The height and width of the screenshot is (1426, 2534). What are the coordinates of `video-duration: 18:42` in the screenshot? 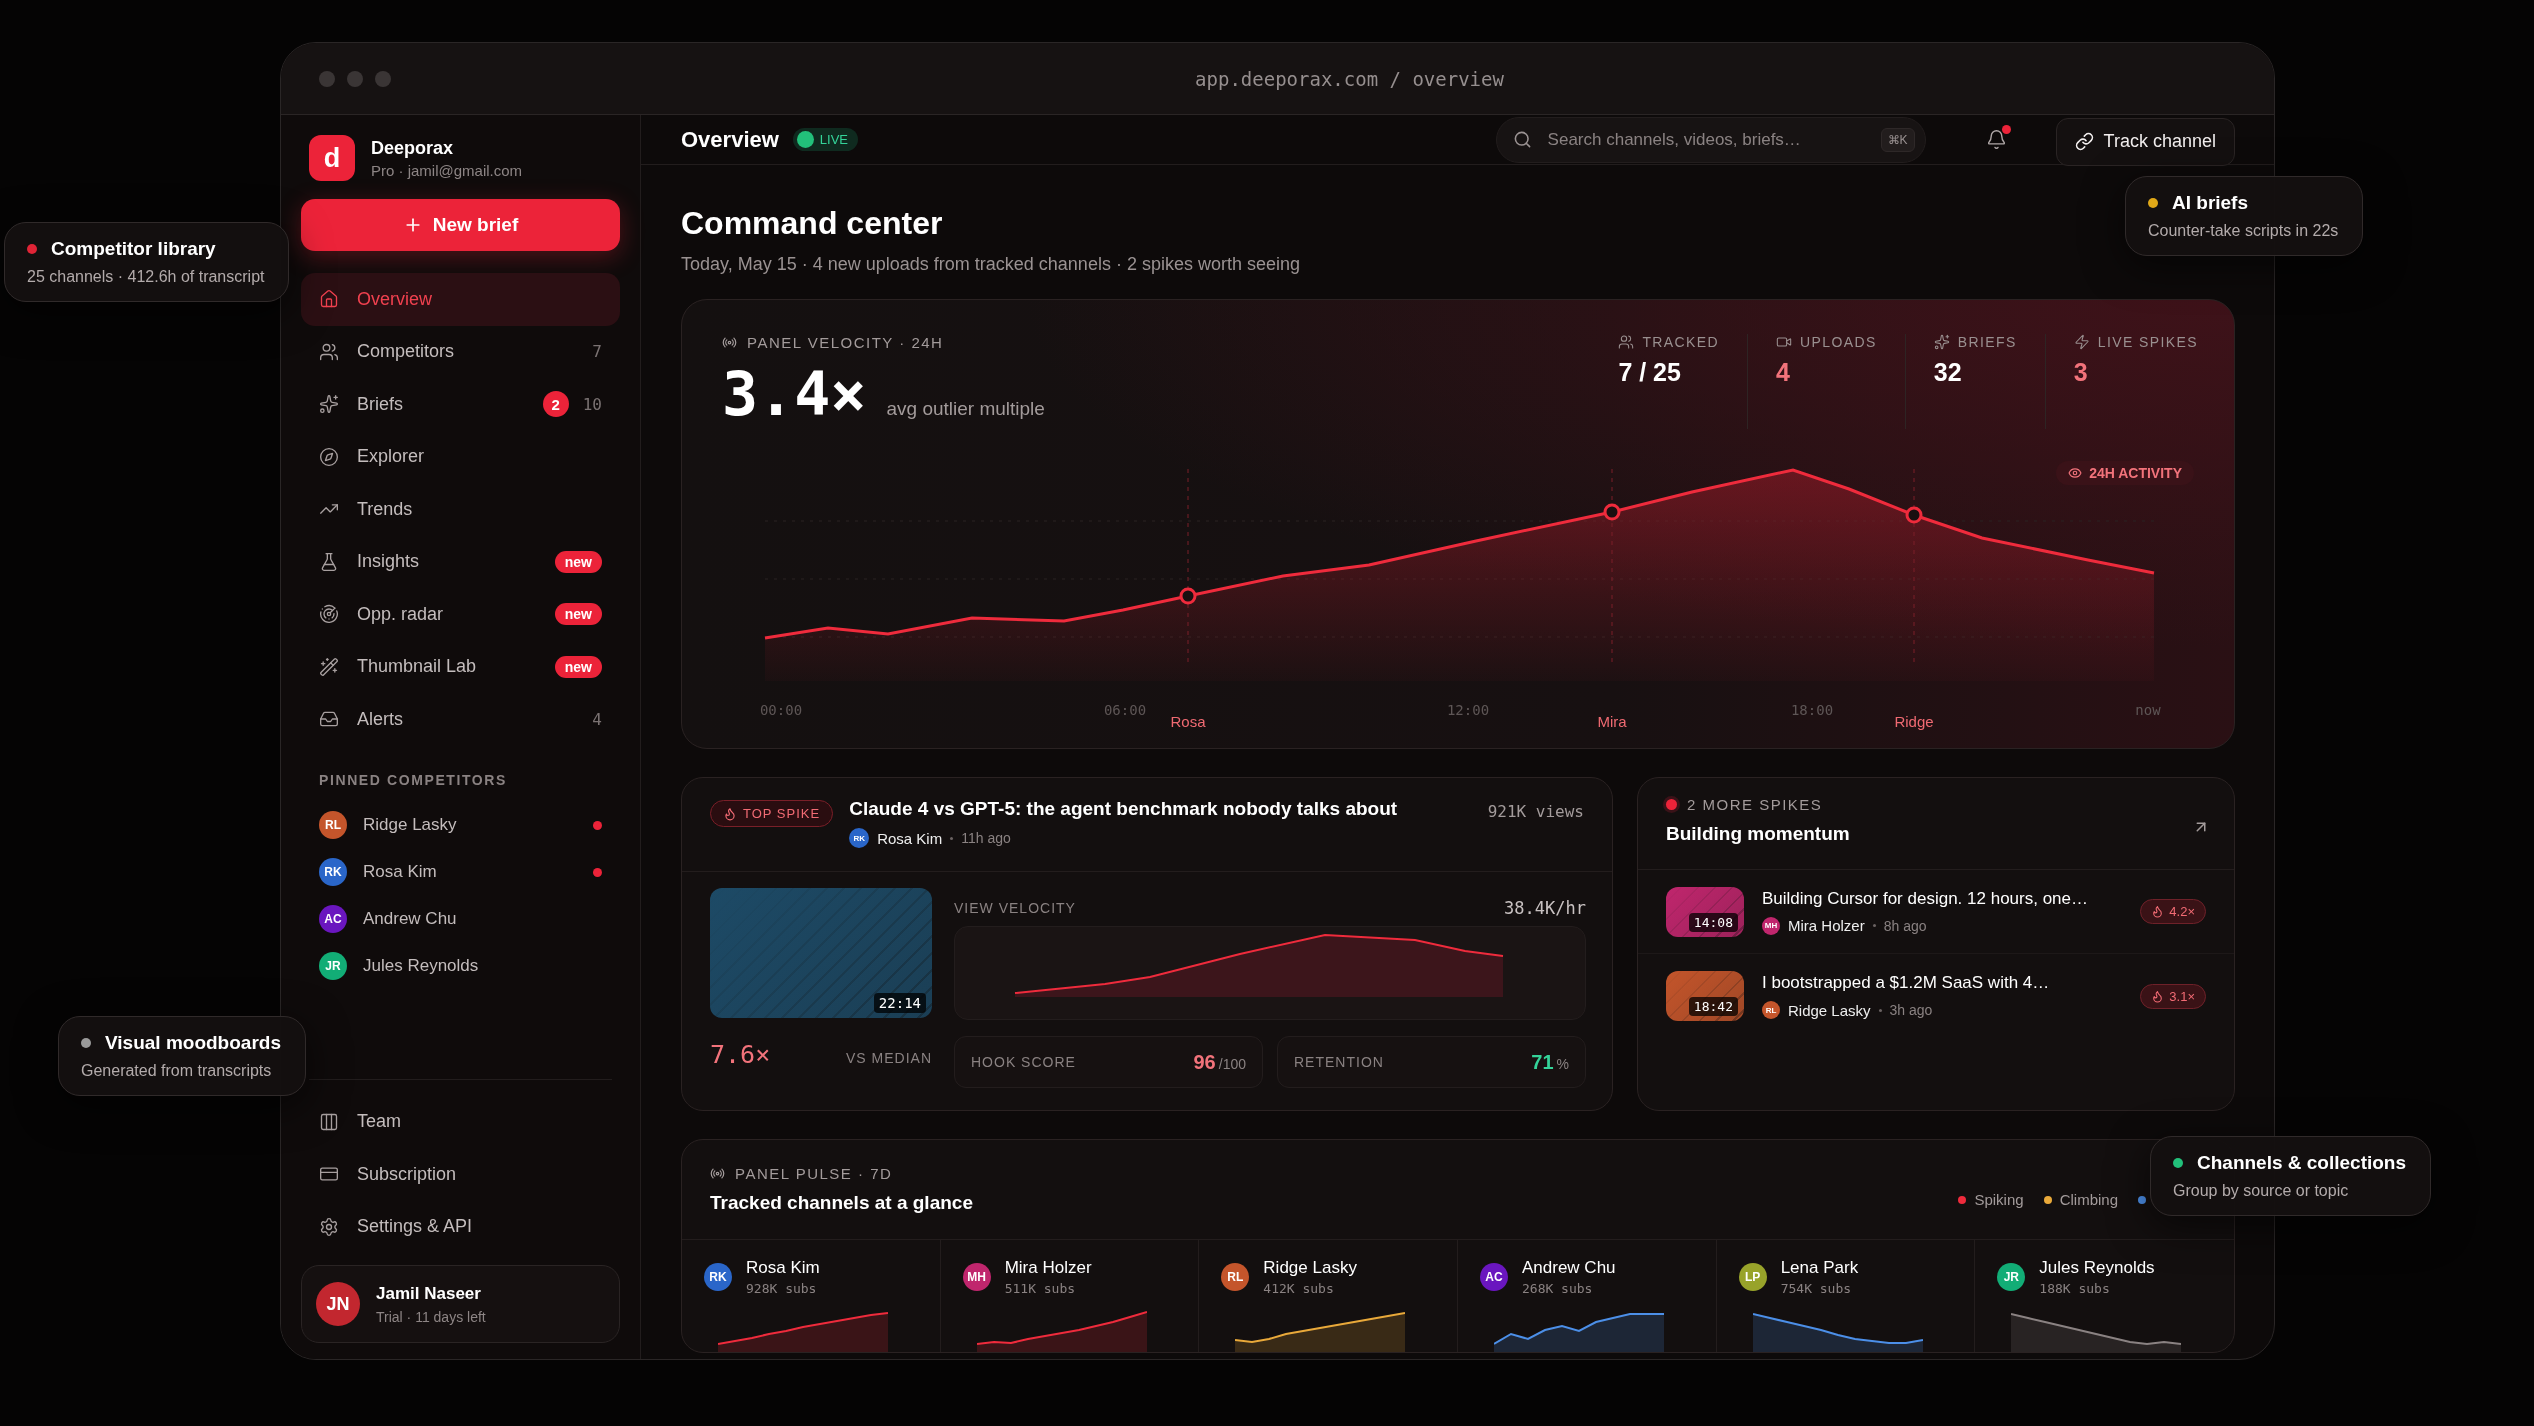 It's located at (1713, 1006).